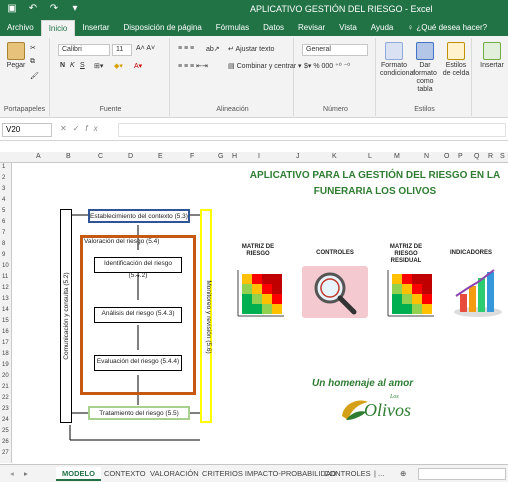 The image size is (508, 482). I want to click on tab-revisar: Revisar, so click(311, 28).